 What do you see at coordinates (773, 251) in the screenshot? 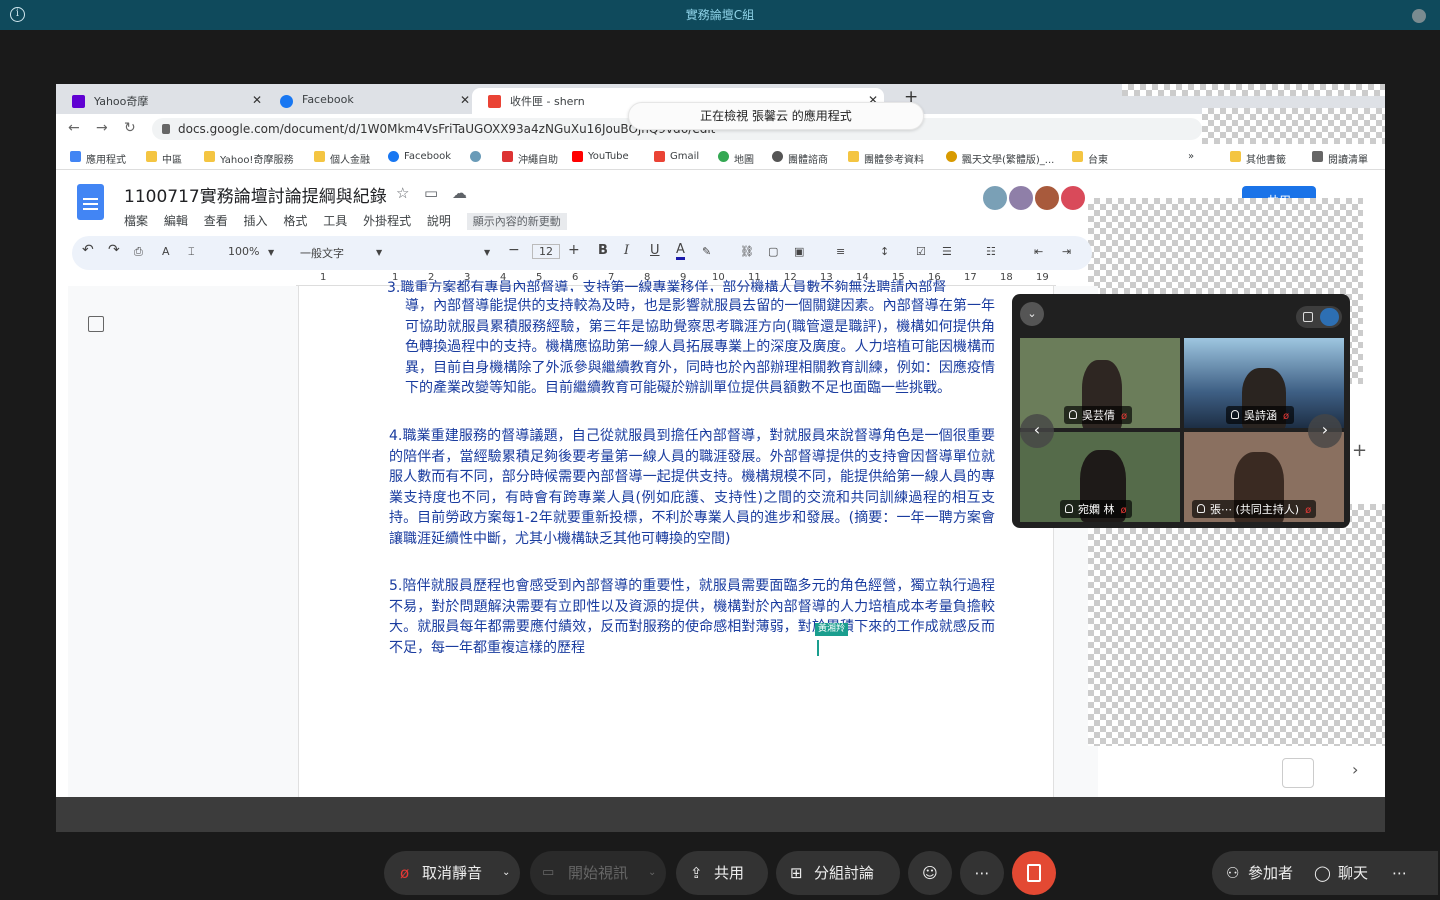
I see `comment-icon: ▢` at bounding box center [773, 251].